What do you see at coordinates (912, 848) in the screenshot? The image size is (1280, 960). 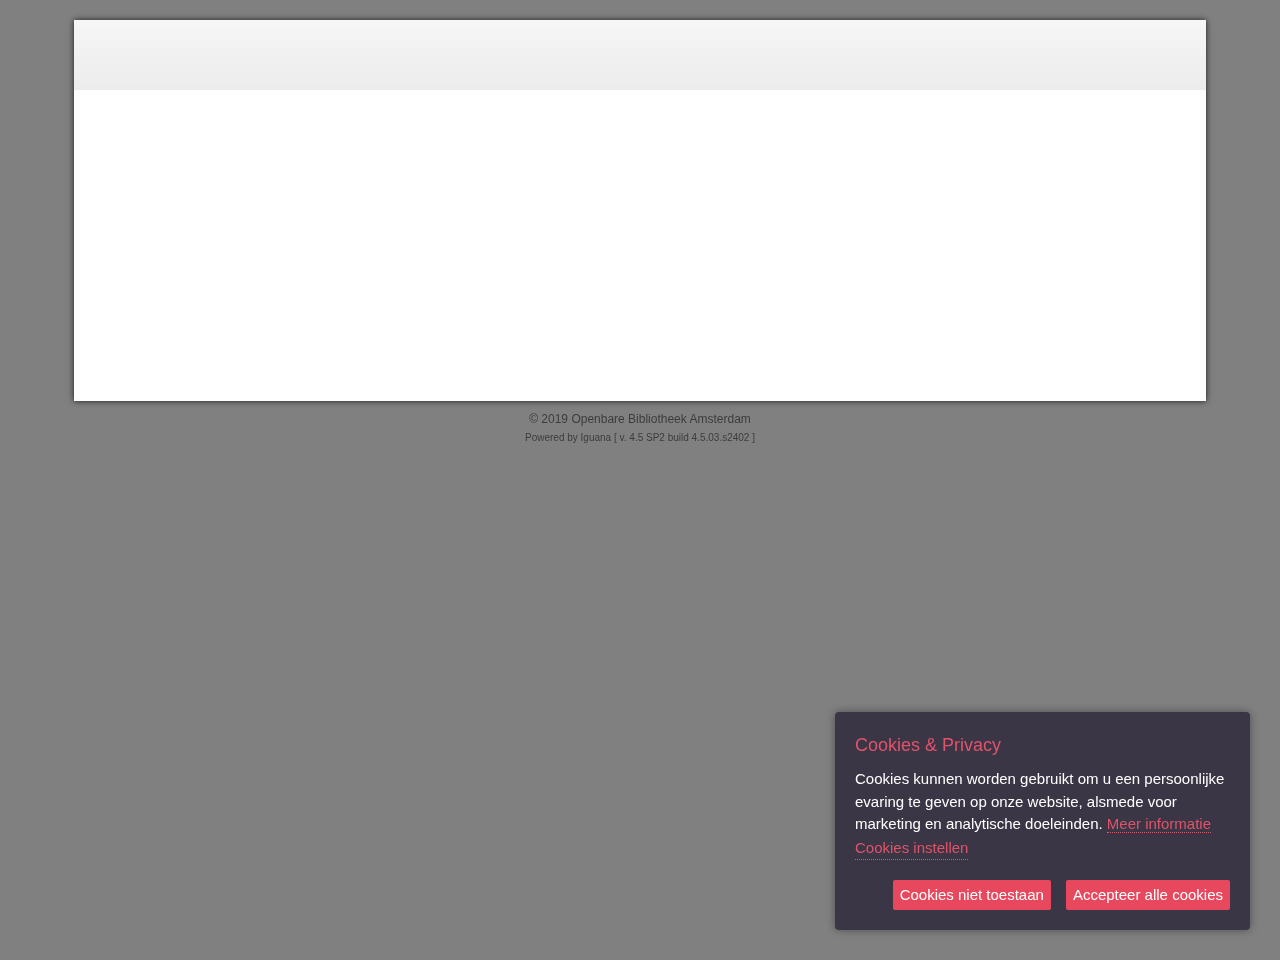 I see `cookie-settings-link: Cookies instellen` at bounding box center [912, 848].